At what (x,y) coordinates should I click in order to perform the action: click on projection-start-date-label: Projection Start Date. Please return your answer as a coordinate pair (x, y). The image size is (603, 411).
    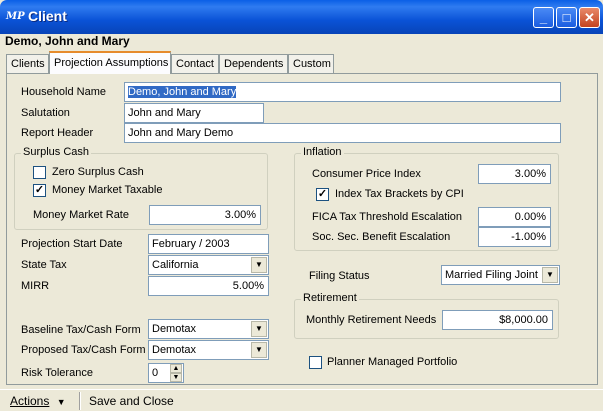
    Looking at the image, I should click on (72, 244).